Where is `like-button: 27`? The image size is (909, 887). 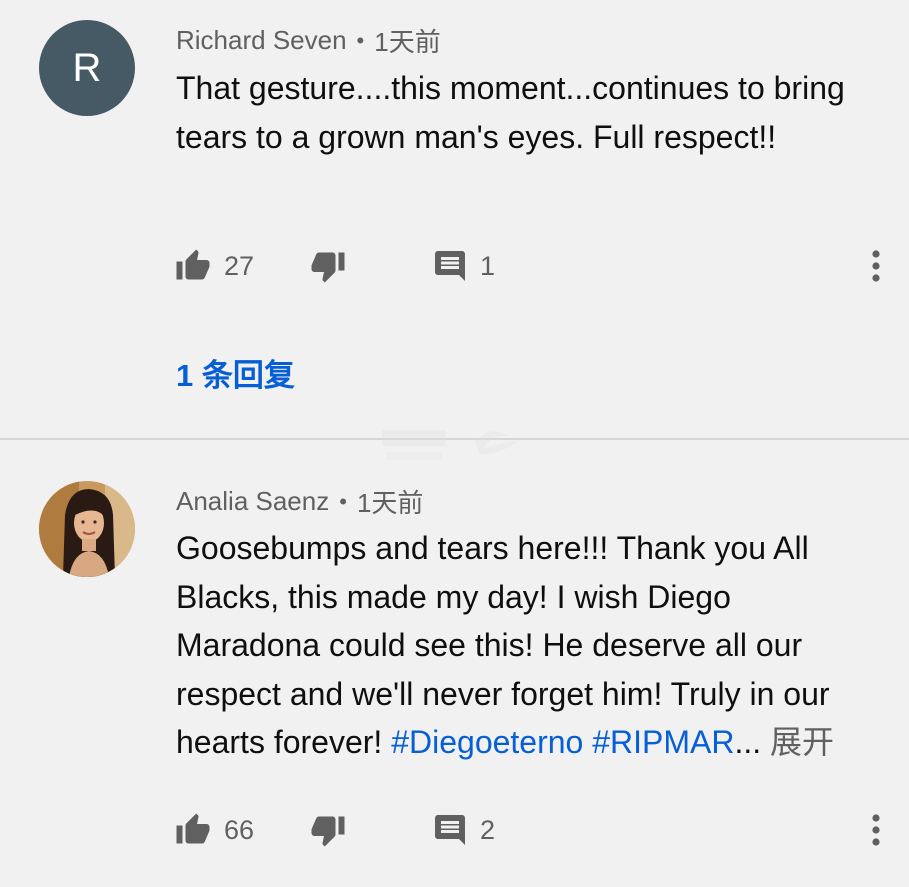
like-button: 27 is located at coordinates (214, 266).